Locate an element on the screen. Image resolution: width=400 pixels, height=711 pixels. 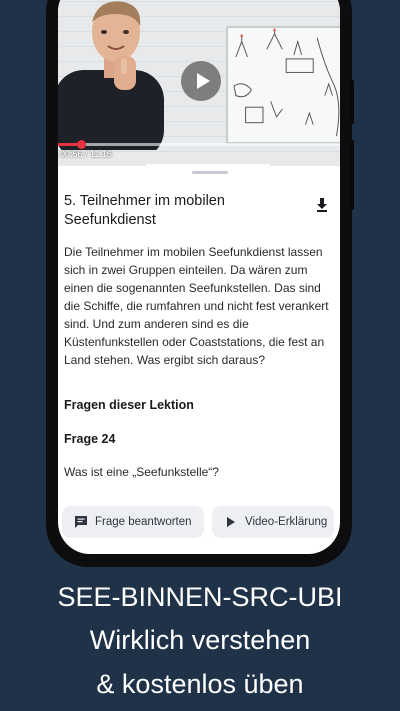
play-icon is located at coordinates (201, 81).